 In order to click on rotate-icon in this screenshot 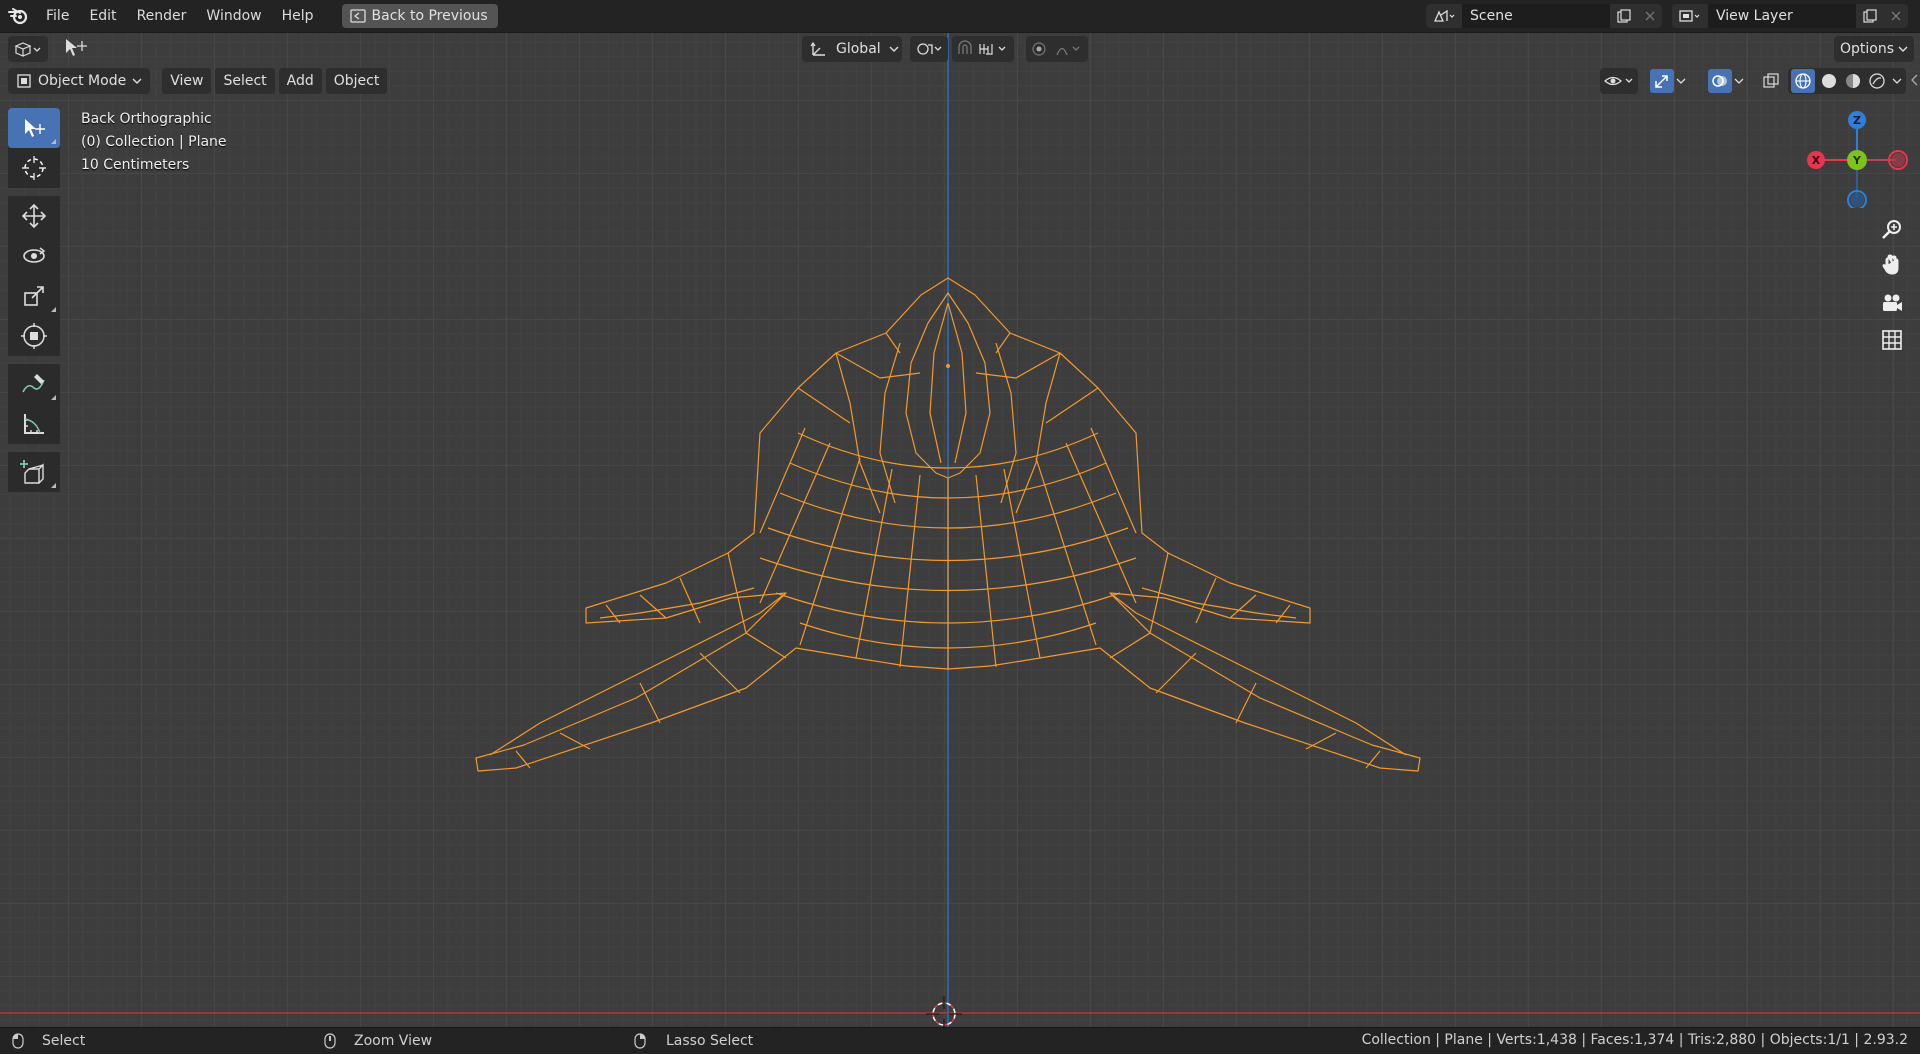, I will do `click(34, 255)`.